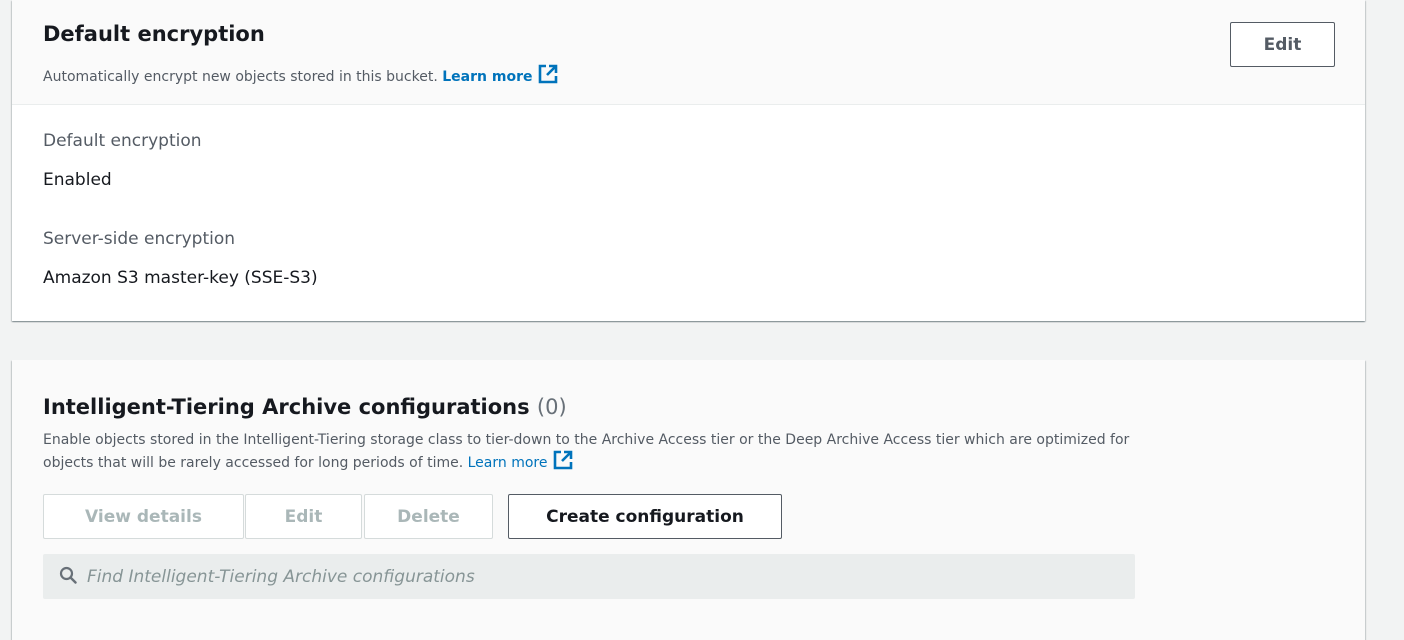  Describe the element at coordinates (143, 516) in the screenshot. I see `view-details-button: View details` at that location.